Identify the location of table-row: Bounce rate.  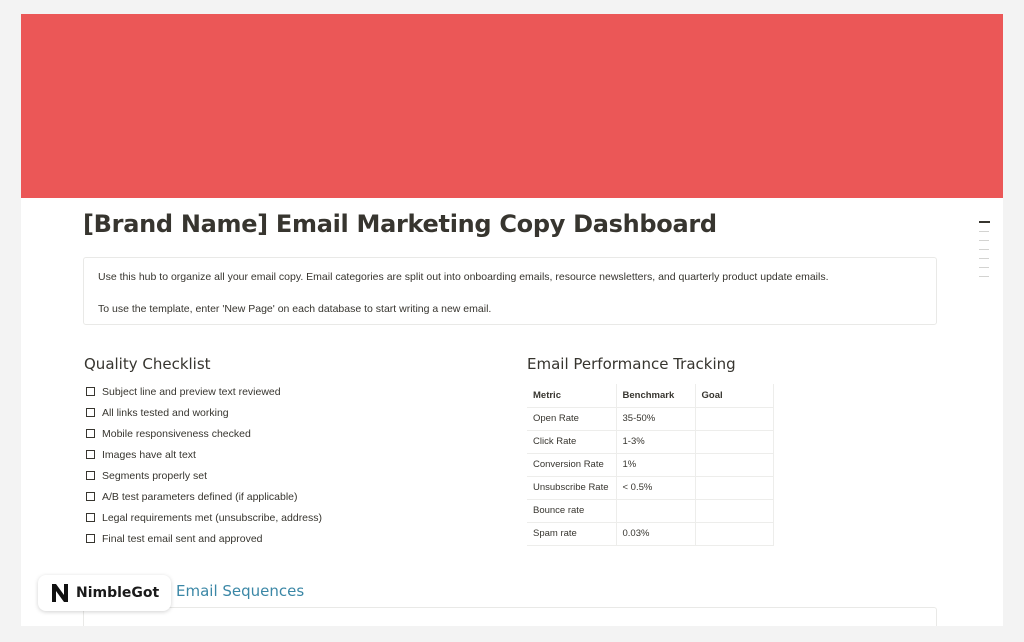
(650, 510).